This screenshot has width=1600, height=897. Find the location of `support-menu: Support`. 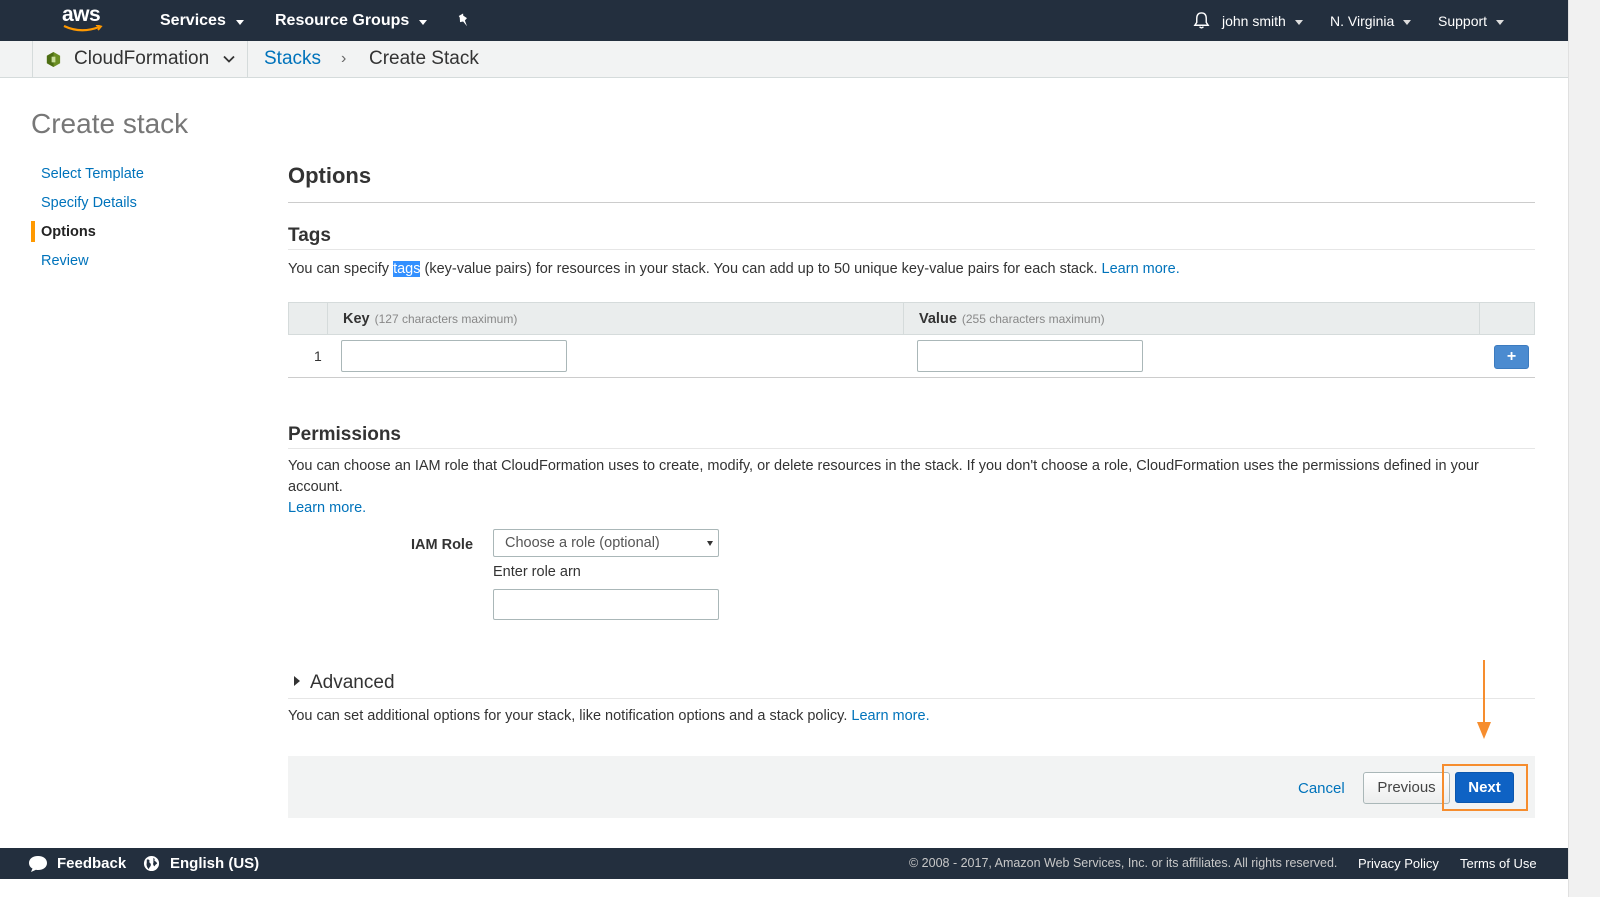

support-menu: Support is located at coordinates (1471, 20).